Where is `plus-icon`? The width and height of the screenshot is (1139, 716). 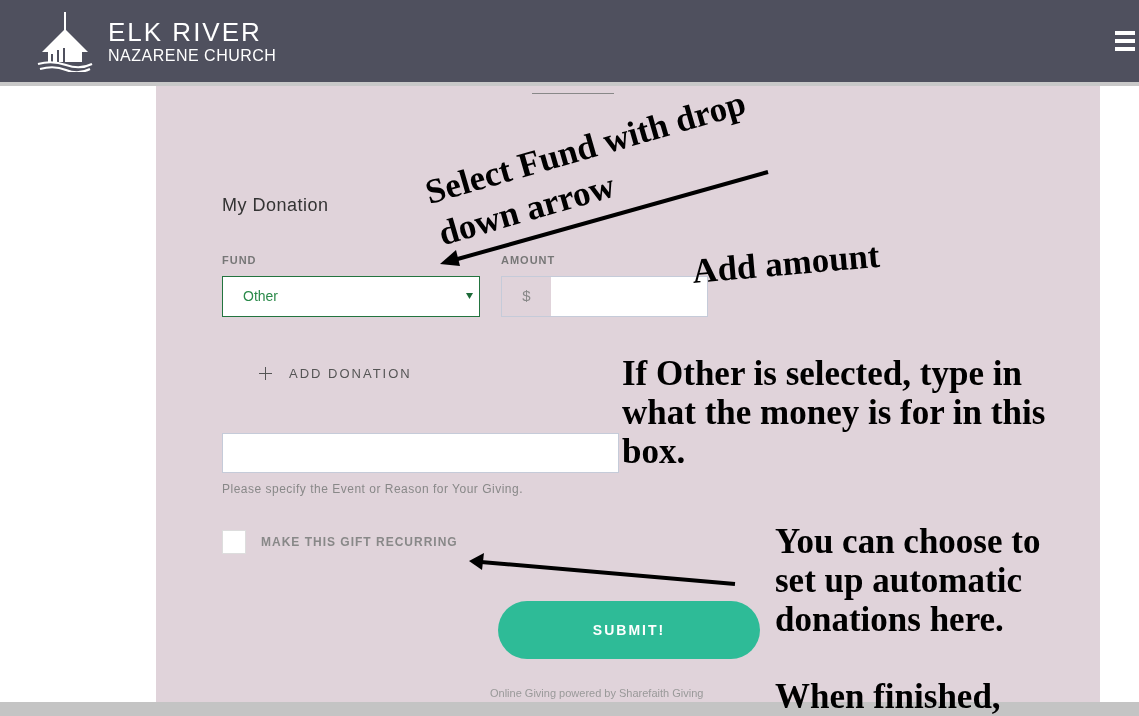
plus-icon is located at coordinates (265, 373).